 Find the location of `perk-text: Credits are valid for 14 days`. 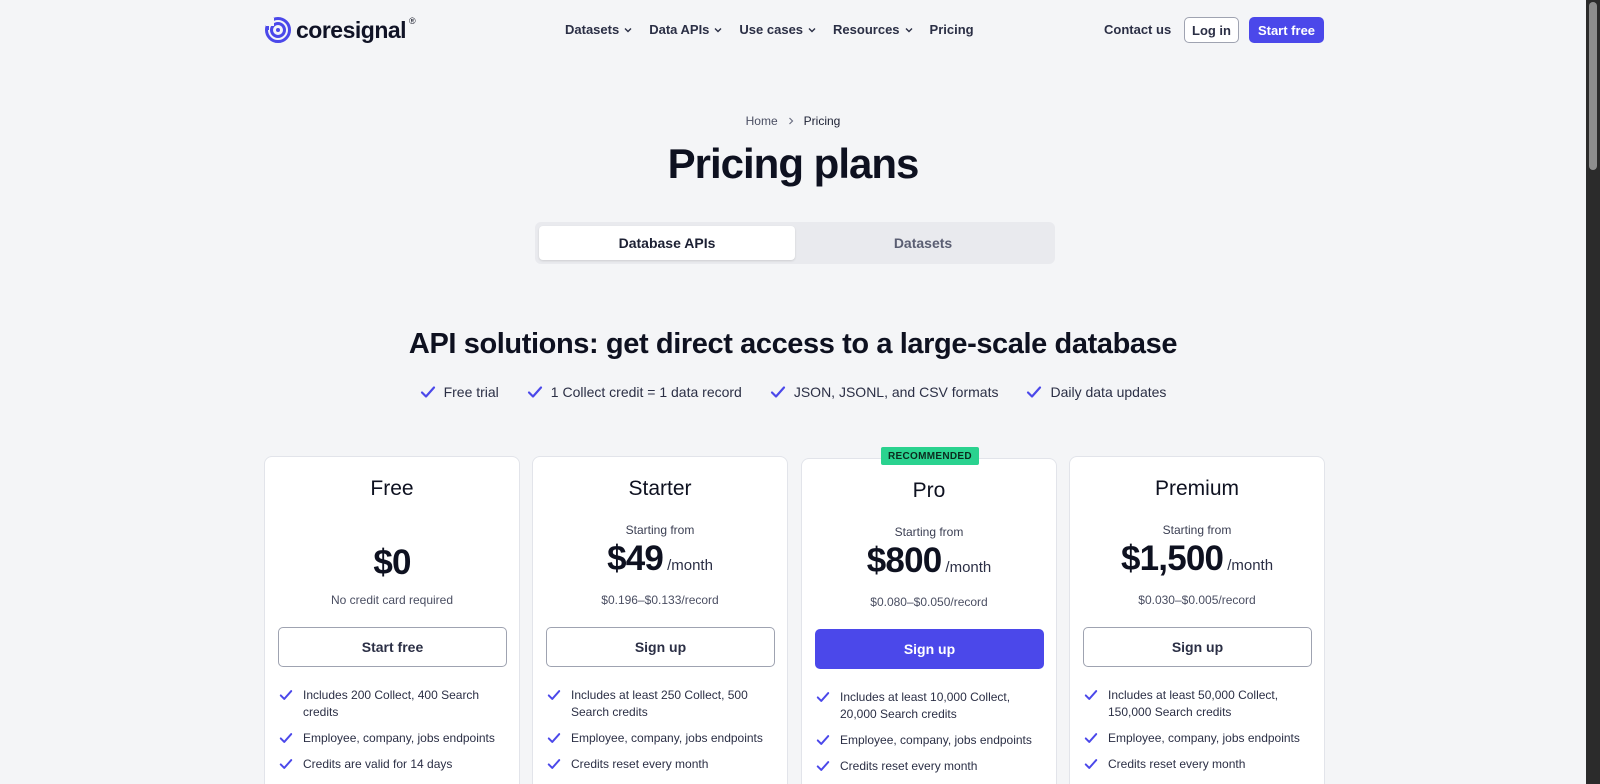

perk-text: Credits are valid for 14 days is located at coordinates (378, 764).